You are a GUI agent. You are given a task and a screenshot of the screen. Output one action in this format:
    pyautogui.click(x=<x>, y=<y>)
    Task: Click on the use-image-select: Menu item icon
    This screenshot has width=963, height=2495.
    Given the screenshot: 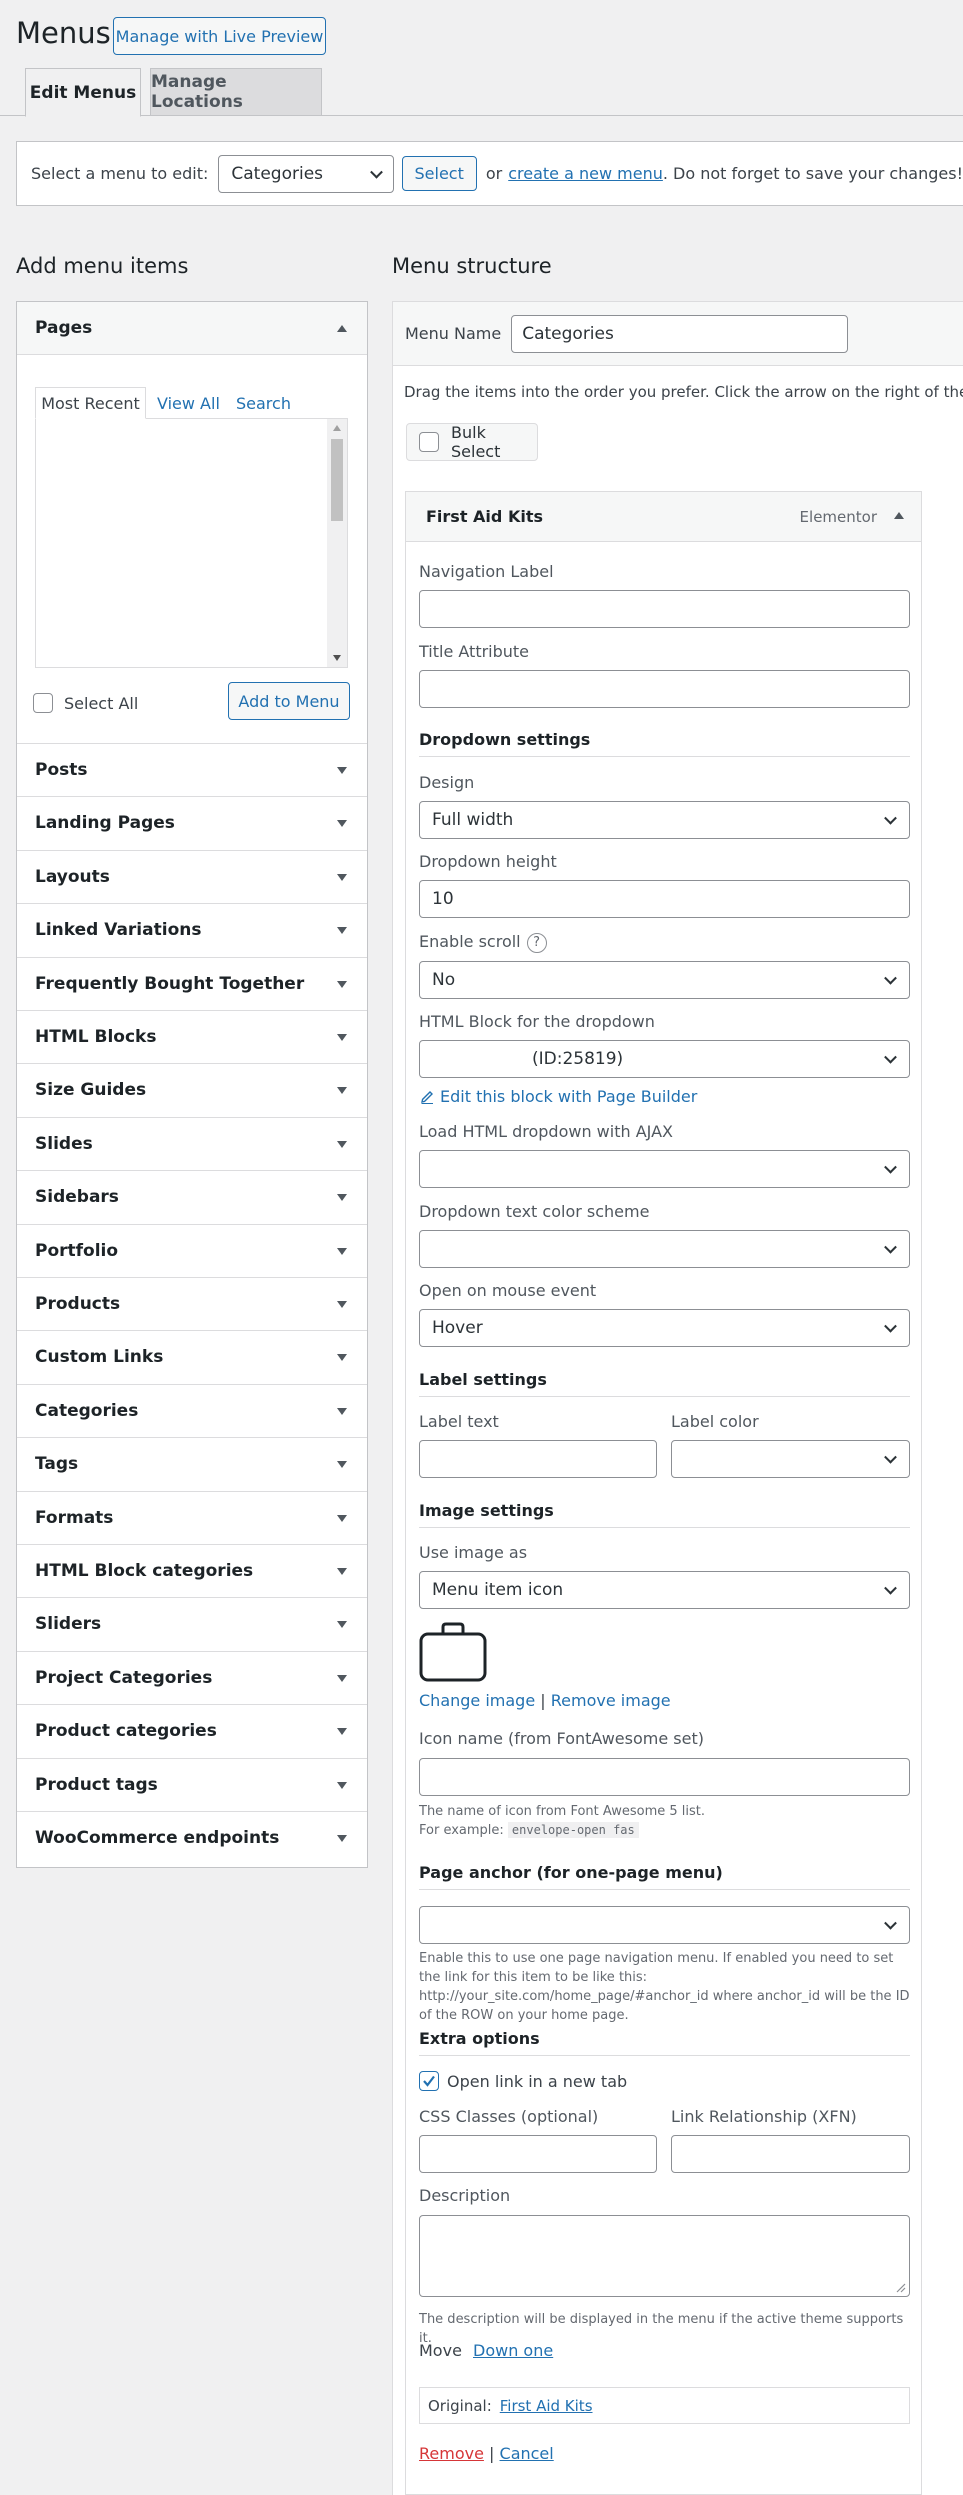 What is the action you would take?
    pyautogui.click(x=664, y=1590)
    